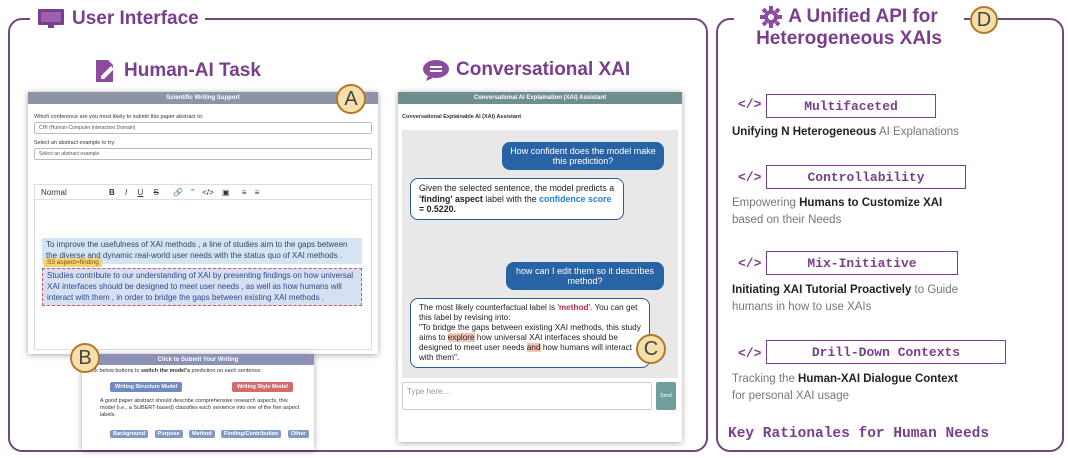  Describe the element at coordinates (203, 128) in the screenshot. I see `conference-select: CHI (Human-Computer Interaction Domain)` at that location.